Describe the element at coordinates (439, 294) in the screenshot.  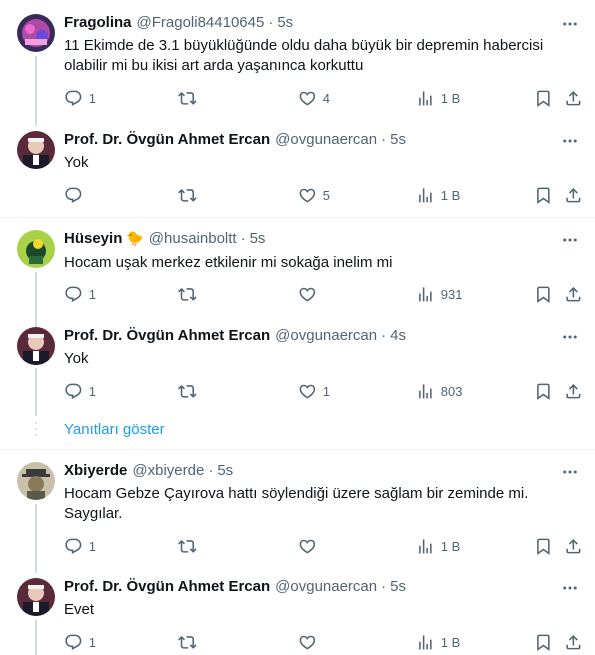
I see `views-button: 931` at that location.